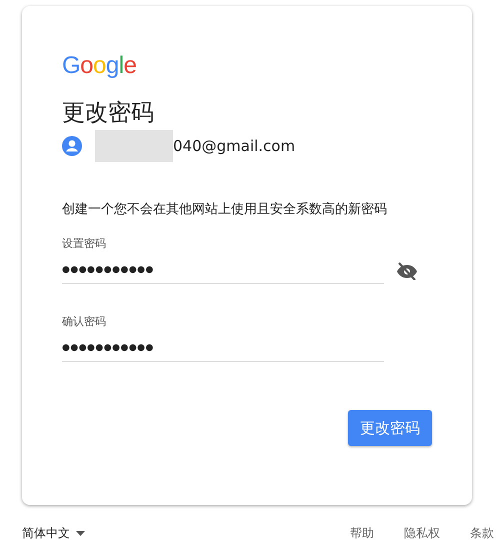  Describe the element at coordinates (422, 533) in the screenshot. I see `footer-link: 隐私权` at that location.